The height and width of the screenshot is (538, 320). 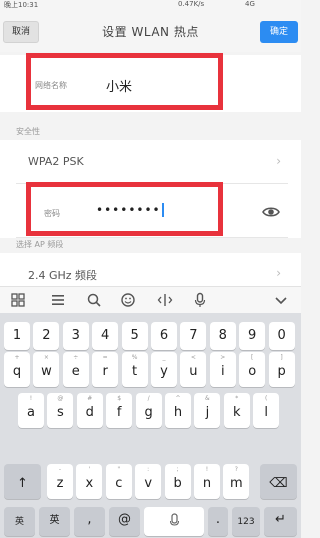 I want to click on key-symbol-label: (, so click(x=266, y=398).